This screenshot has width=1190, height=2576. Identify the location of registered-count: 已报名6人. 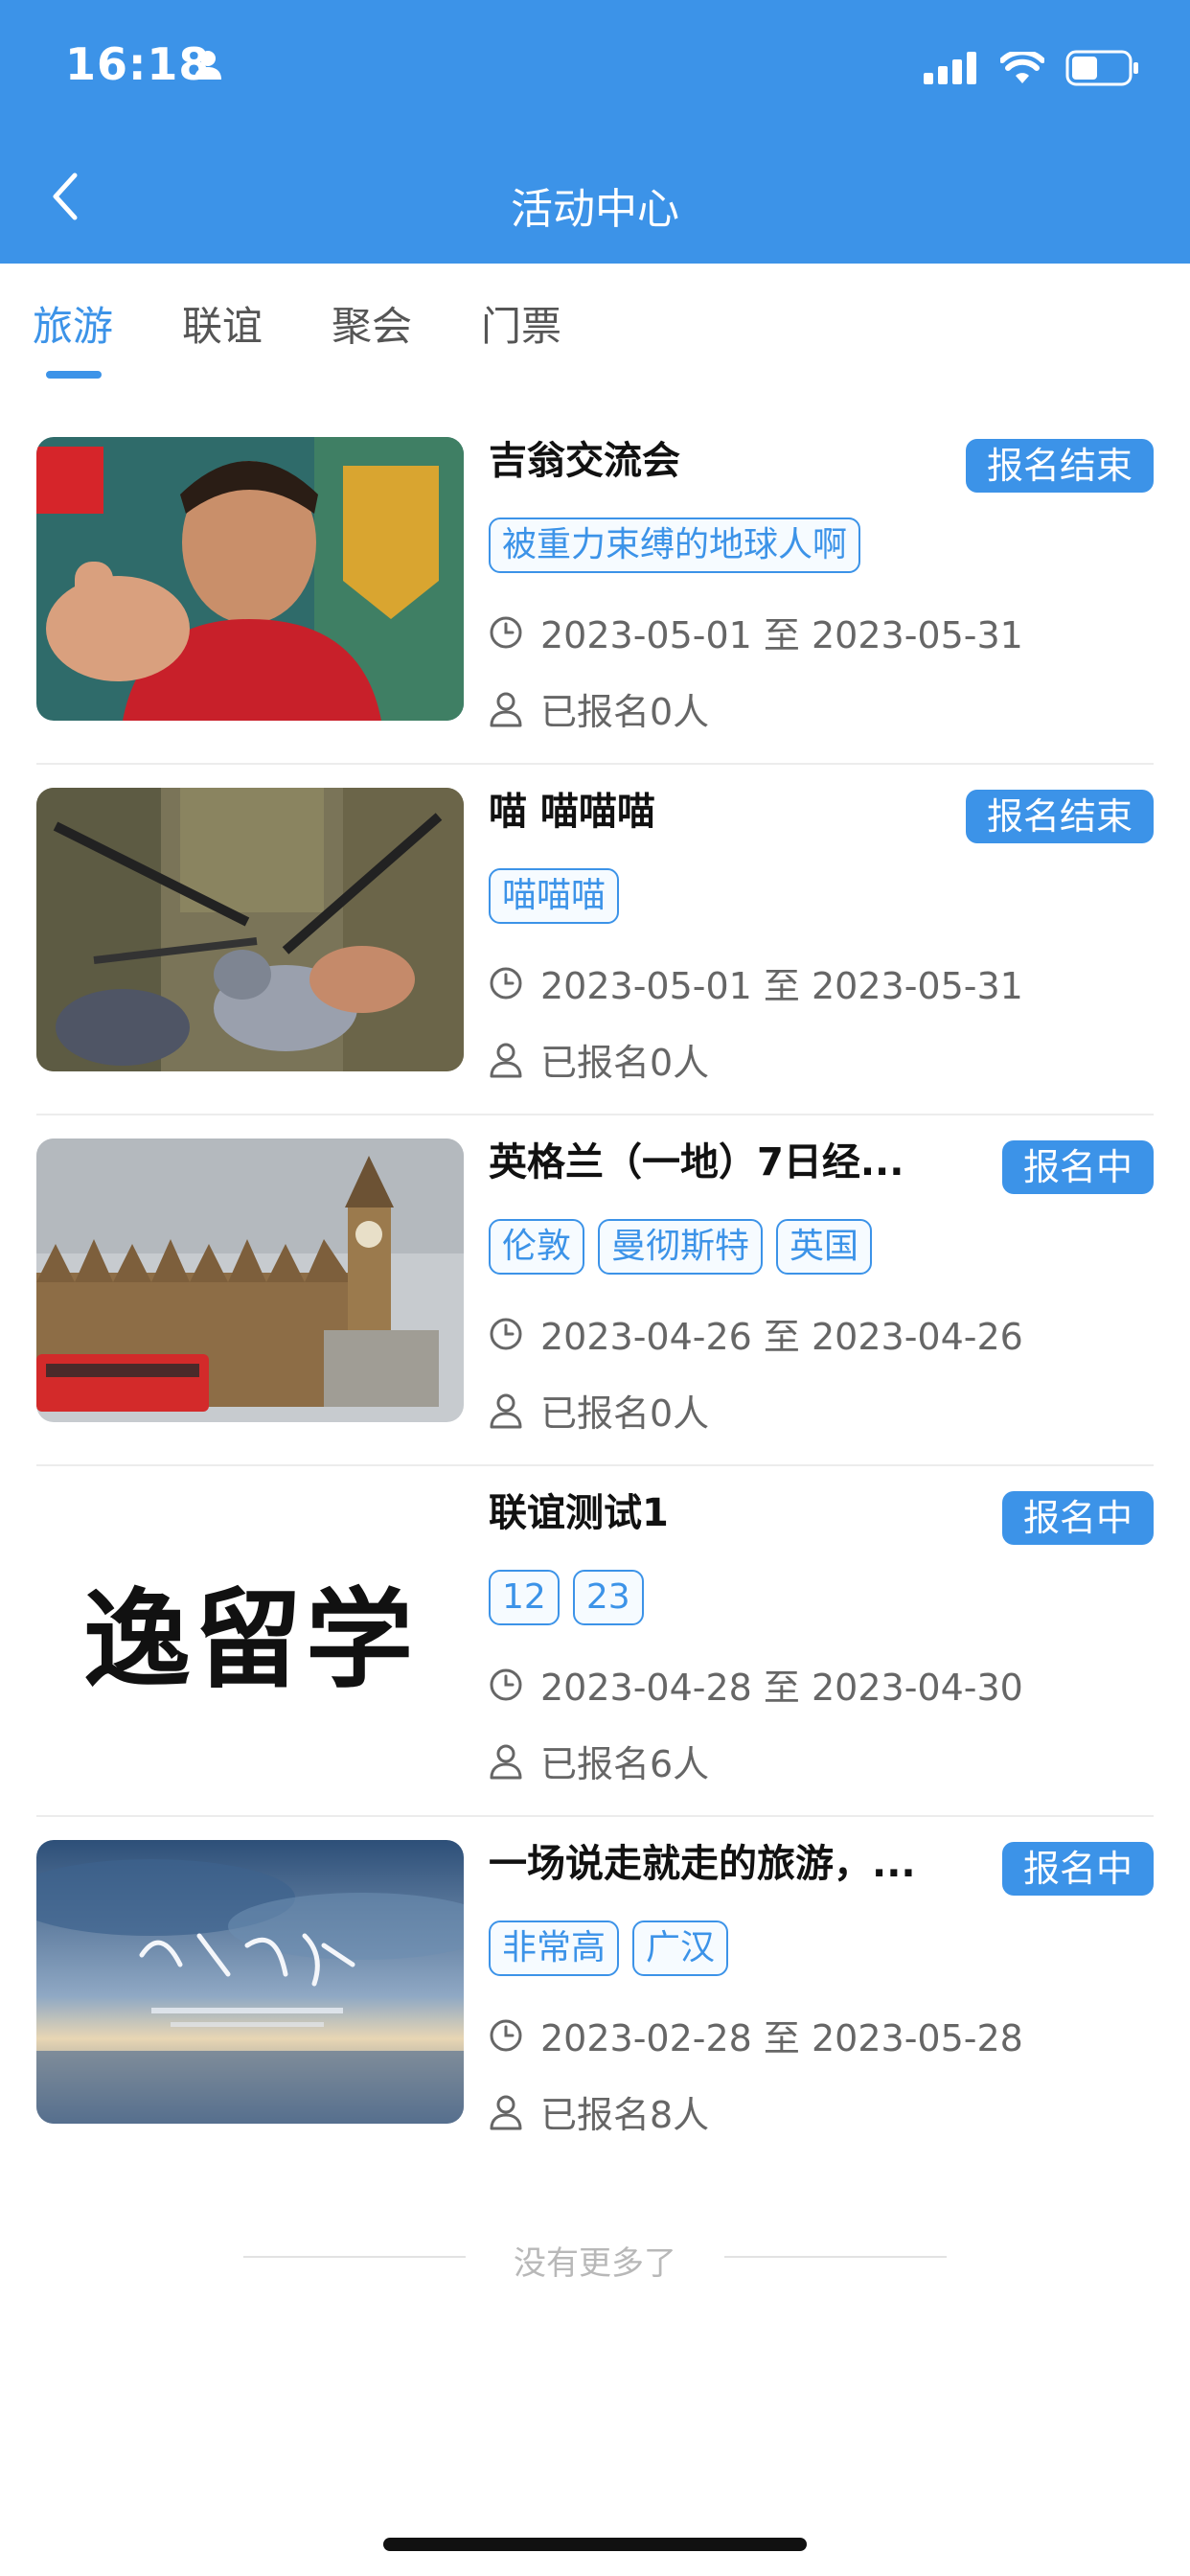
(625, 1764).